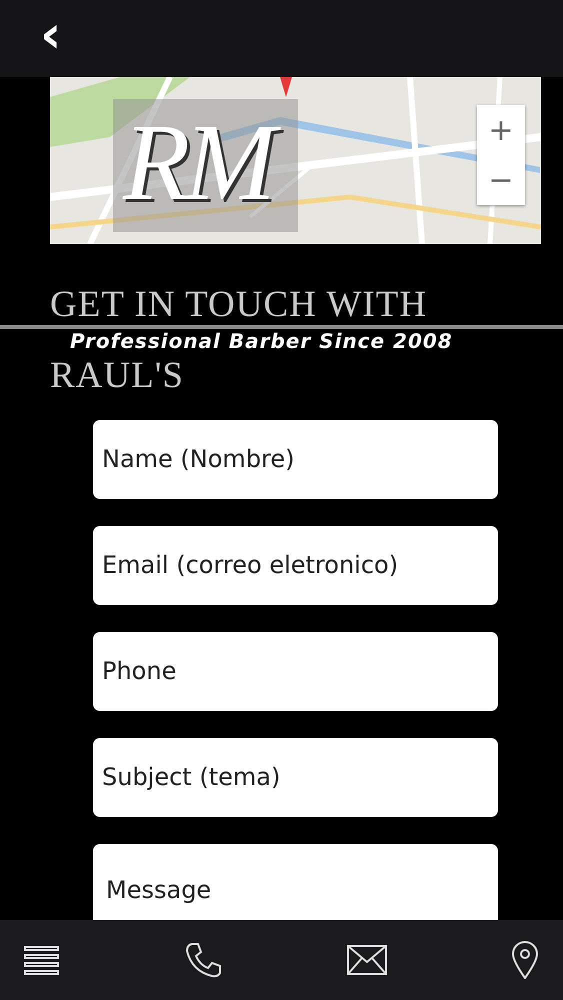 This screenshot has height=1000, width=563. I want to click on logo-monogram: RM, so click(202, 162).